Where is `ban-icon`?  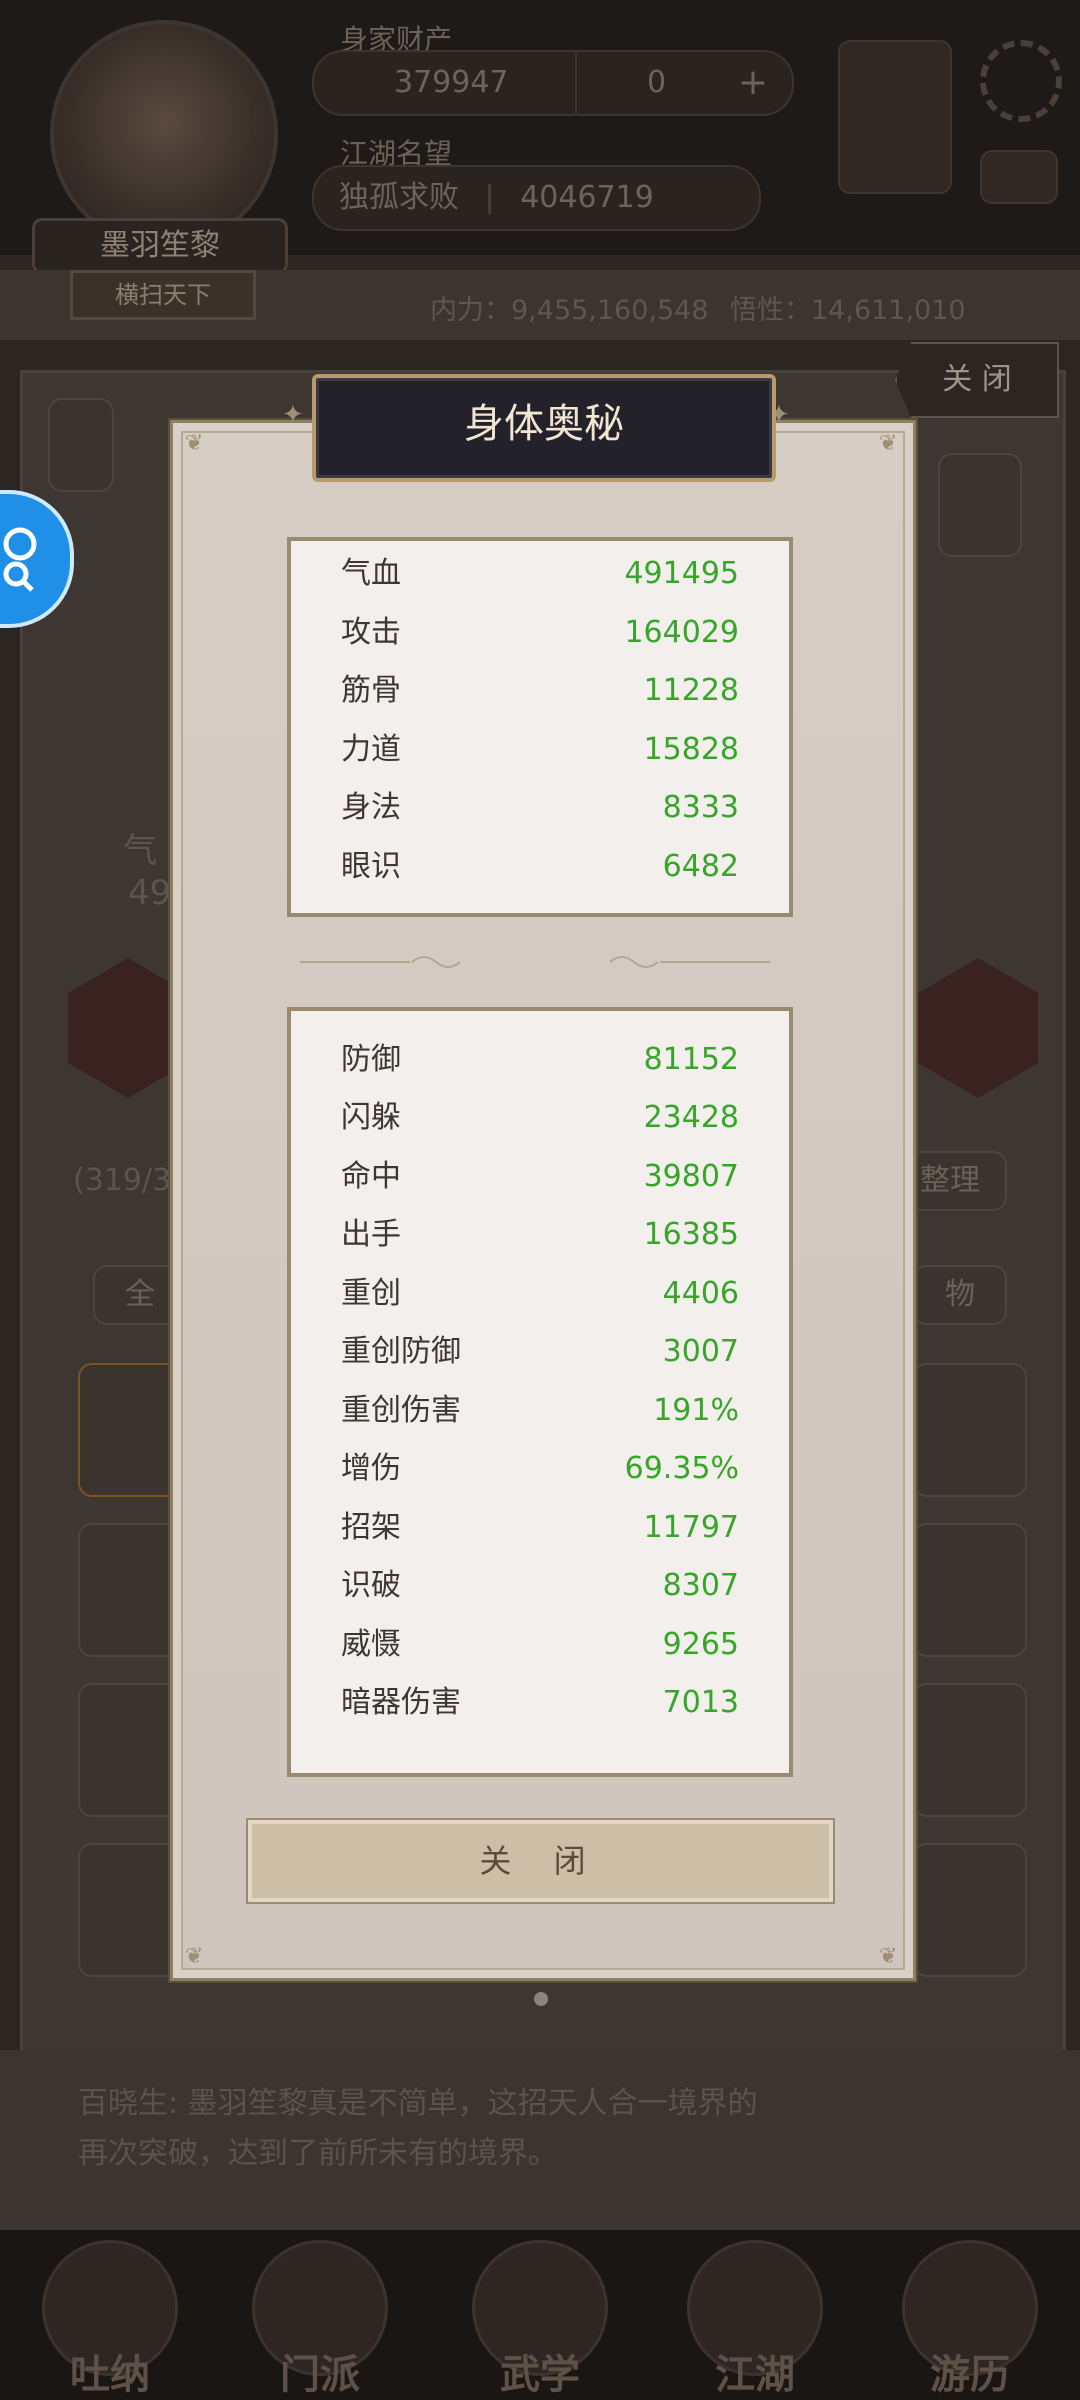 ban-icon is located at coordinates (980, 505).